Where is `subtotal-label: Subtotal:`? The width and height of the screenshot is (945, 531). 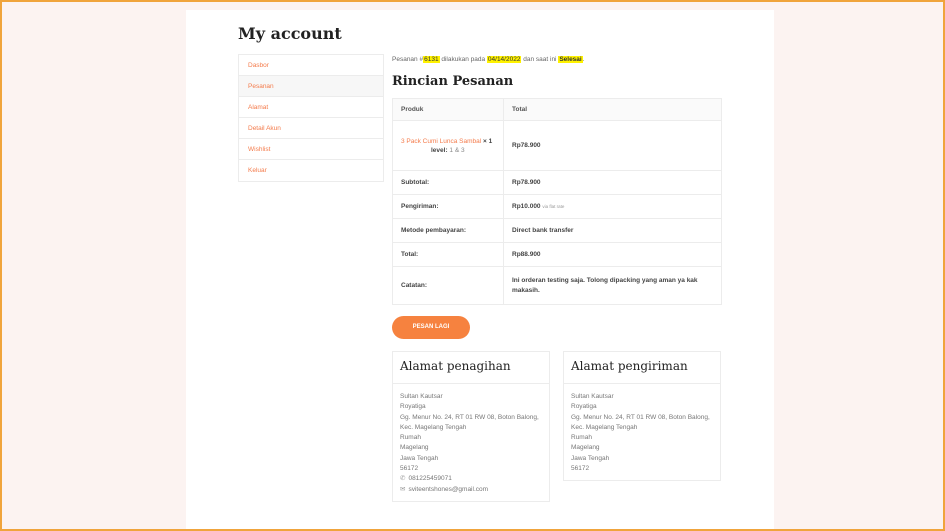
subtotal-label: Subtotal: is located at coordinates (448, 182).